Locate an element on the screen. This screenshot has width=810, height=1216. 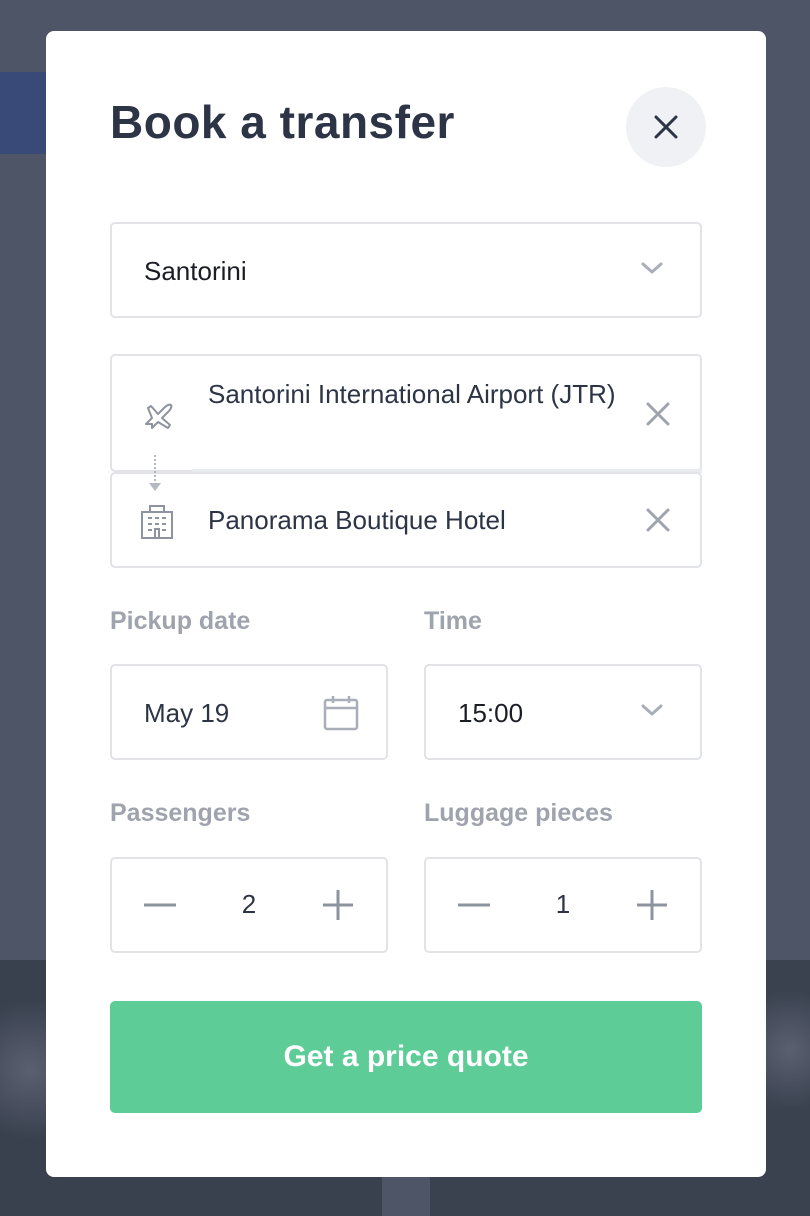
time-select: 15:00 is located at coordinates (563, 712).